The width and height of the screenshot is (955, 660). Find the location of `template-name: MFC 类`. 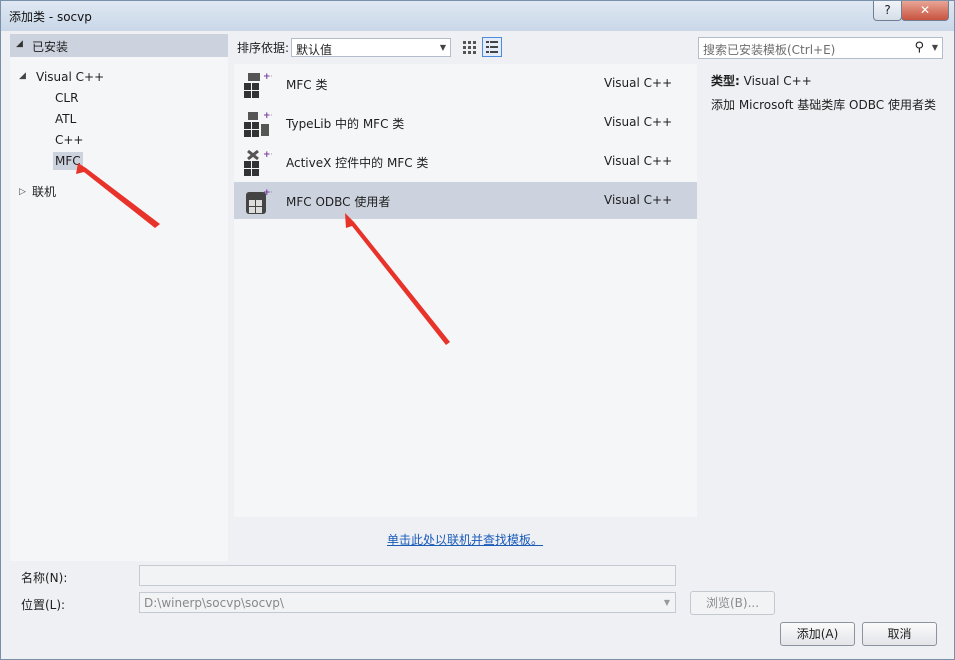

template-name: MFC 类 is located at coordinates (307, 85).